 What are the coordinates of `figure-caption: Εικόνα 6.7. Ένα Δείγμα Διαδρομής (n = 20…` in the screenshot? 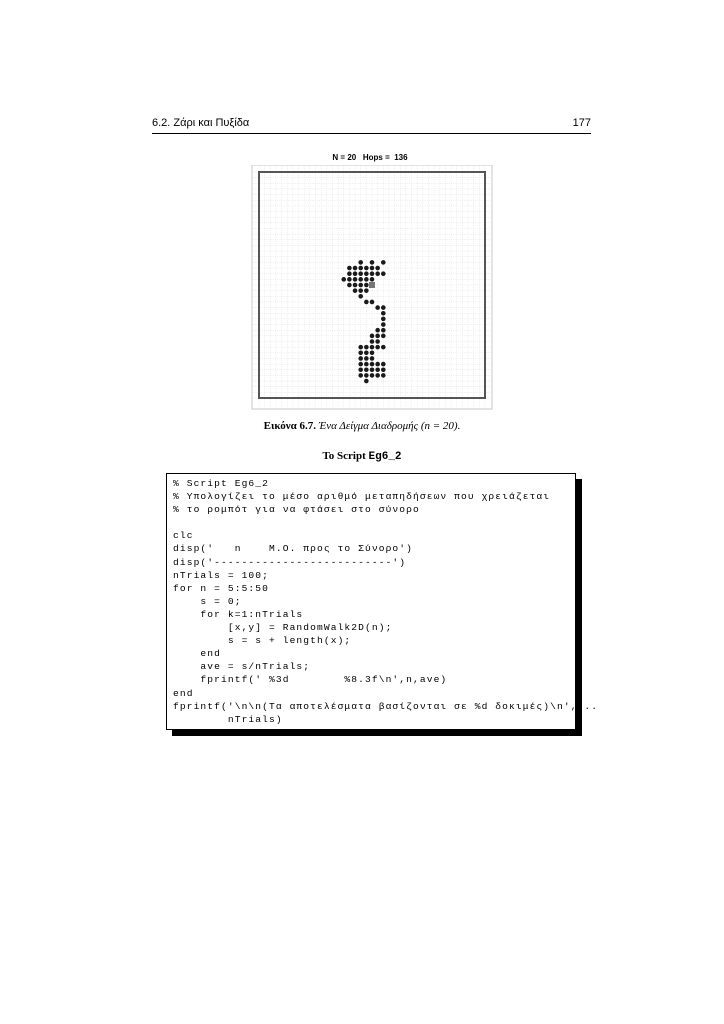 It's located at (362, 426).